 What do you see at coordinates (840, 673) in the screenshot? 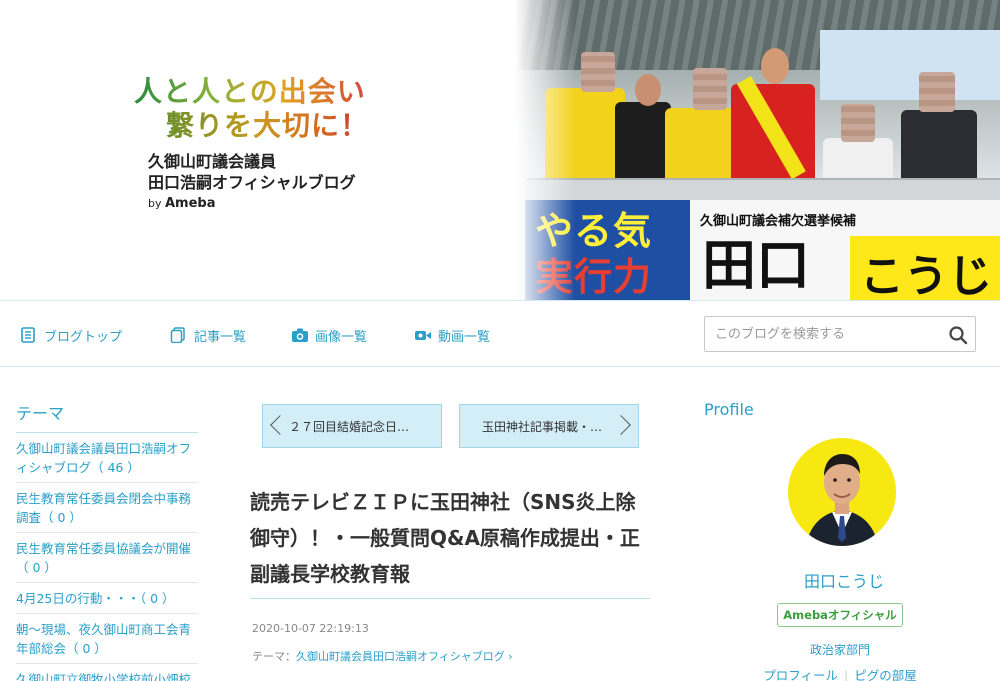
I see `profile-links: プロフィール | ピグの部屋` at bounding box center [840, 673].